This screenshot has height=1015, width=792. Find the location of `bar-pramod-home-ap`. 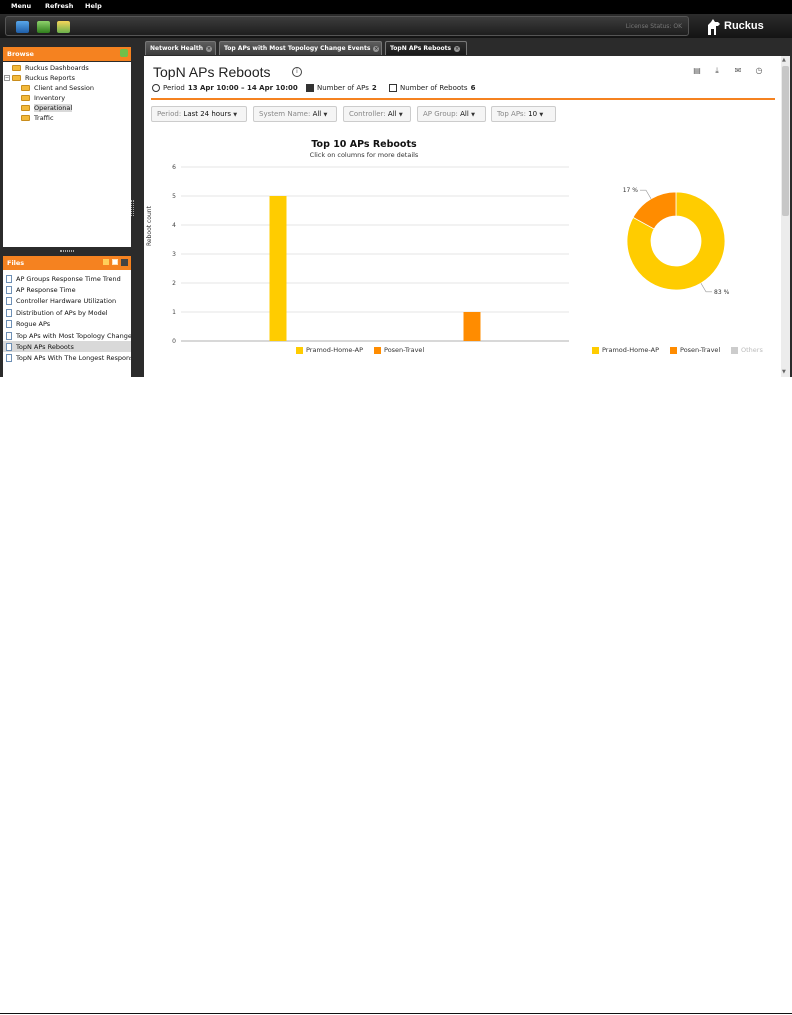

bar-pramod-home-ap is located at coordinates (278, 268).